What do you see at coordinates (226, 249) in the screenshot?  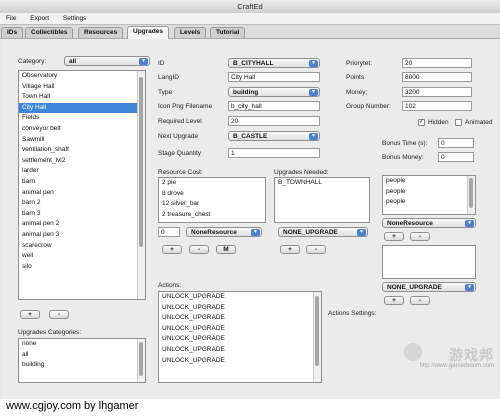 I see `modify-resource-button: M` at bounding box center [226, 249].